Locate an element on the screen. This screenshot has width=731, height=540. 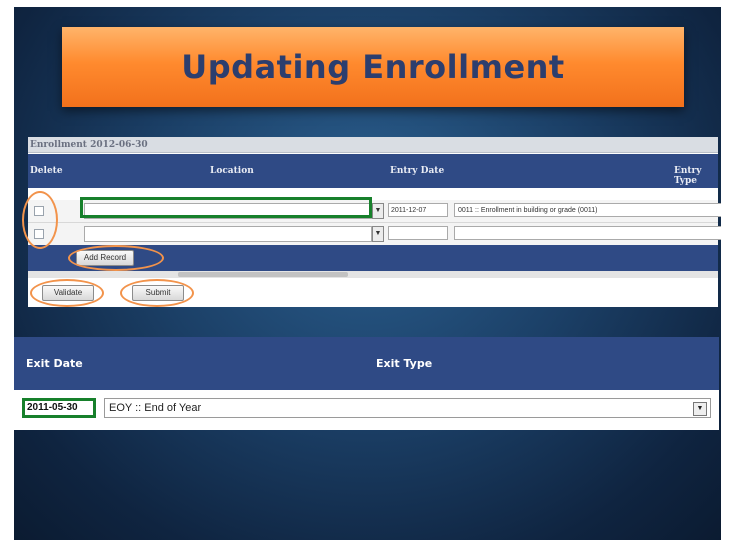
exit-type-select: EOY :: End of Year ▼ is located at coordinates (407, 408).